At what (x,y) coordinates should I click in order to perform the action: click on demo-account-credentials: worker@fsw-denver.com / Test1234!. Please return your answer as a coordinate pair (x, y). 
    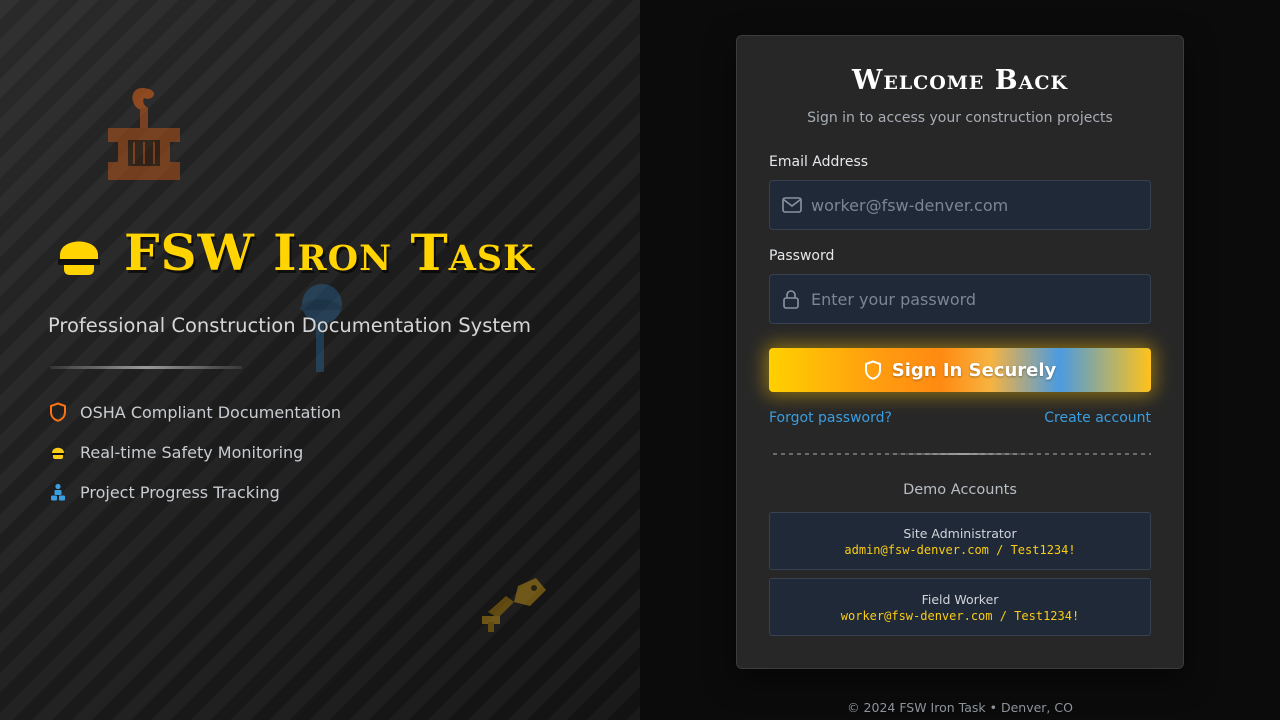
    Looking at the image, I should click on (960, 615).